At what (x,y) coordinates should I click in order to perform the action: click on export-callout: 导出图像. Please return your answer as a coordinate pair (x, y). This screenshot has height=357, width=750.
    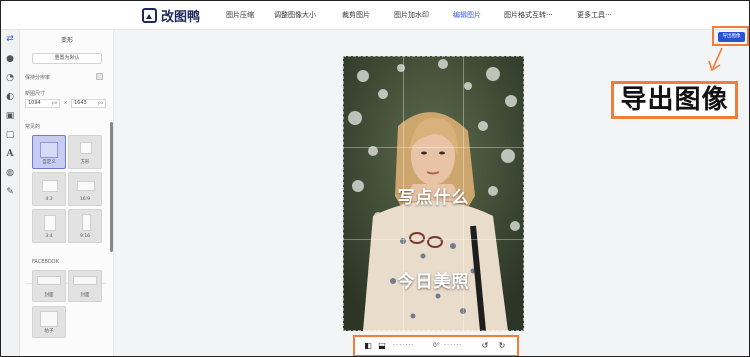
    Looking at the image, I should click on (674, 100).